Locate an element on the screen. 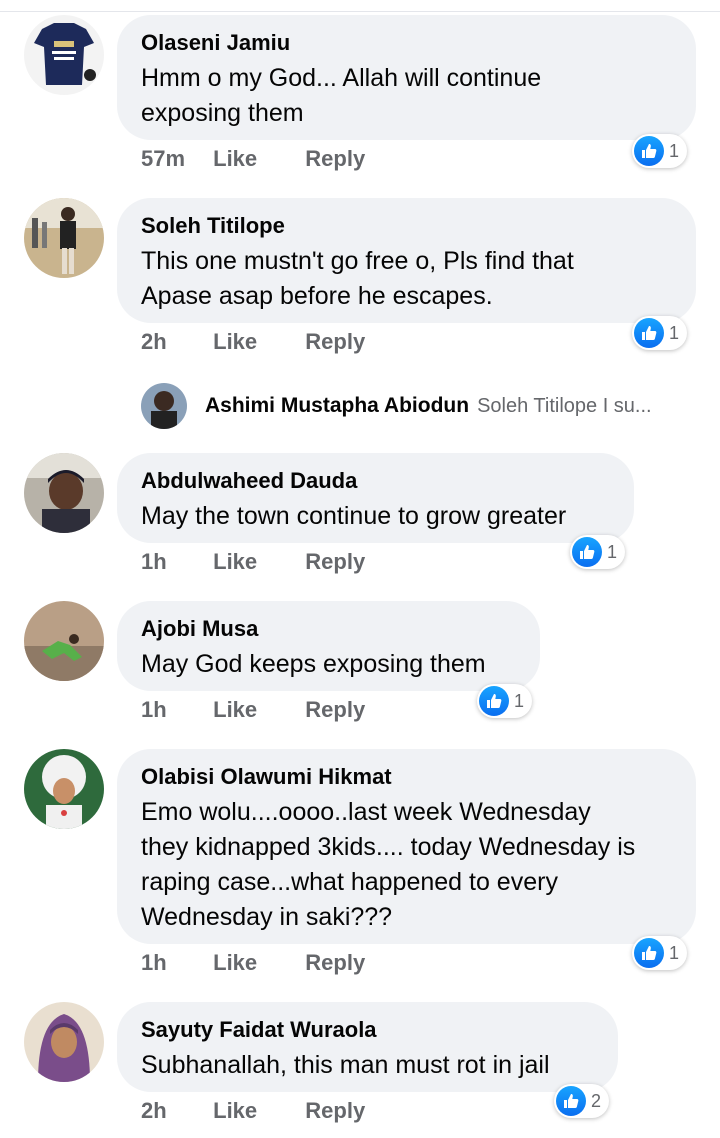 The height and width of the screenshot is (1138, 720). comment-author: Soleh Titilope is located at coordinates (406, 226).